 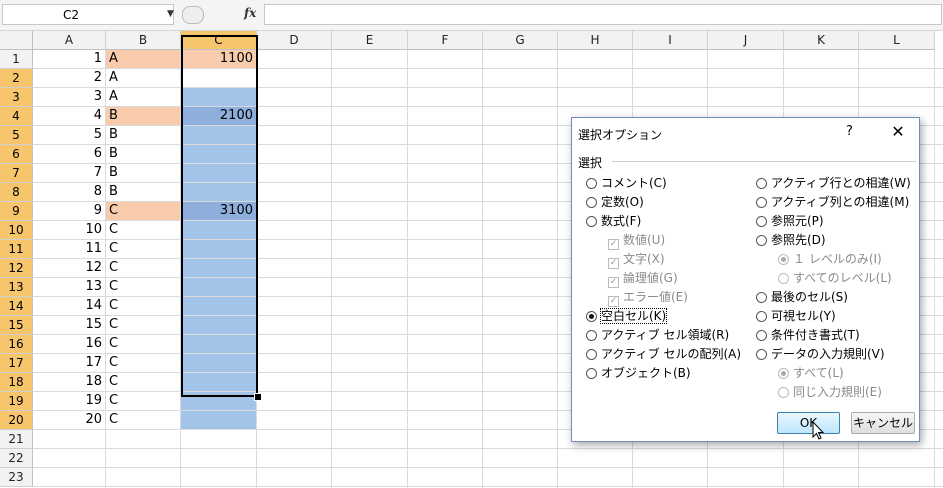 What do you see at coordinates (143, 192) in the screenshot?
I see `cell-b8: B` at bounding box center [143, 192].